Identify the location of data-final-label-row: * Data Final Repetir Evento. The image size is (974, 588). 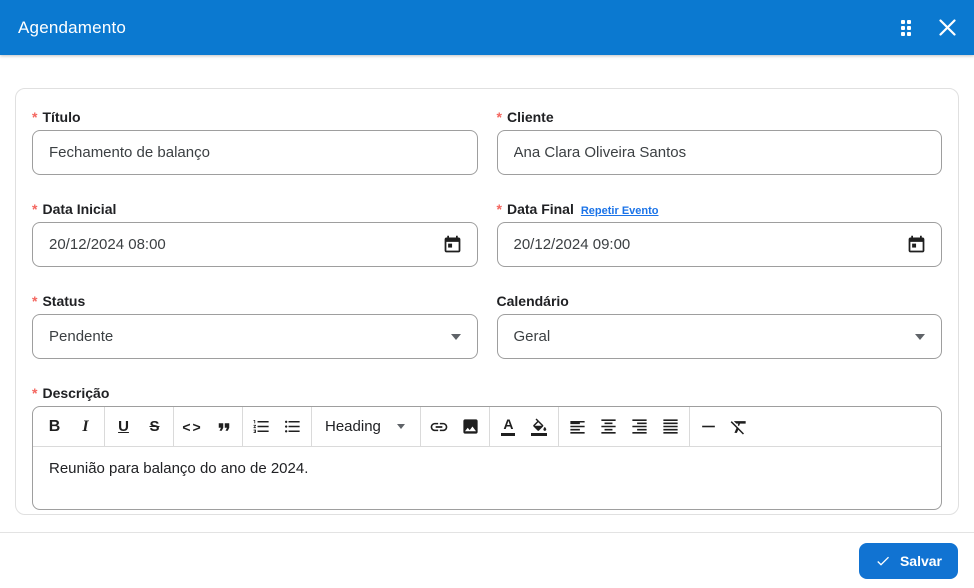
(720, 209).